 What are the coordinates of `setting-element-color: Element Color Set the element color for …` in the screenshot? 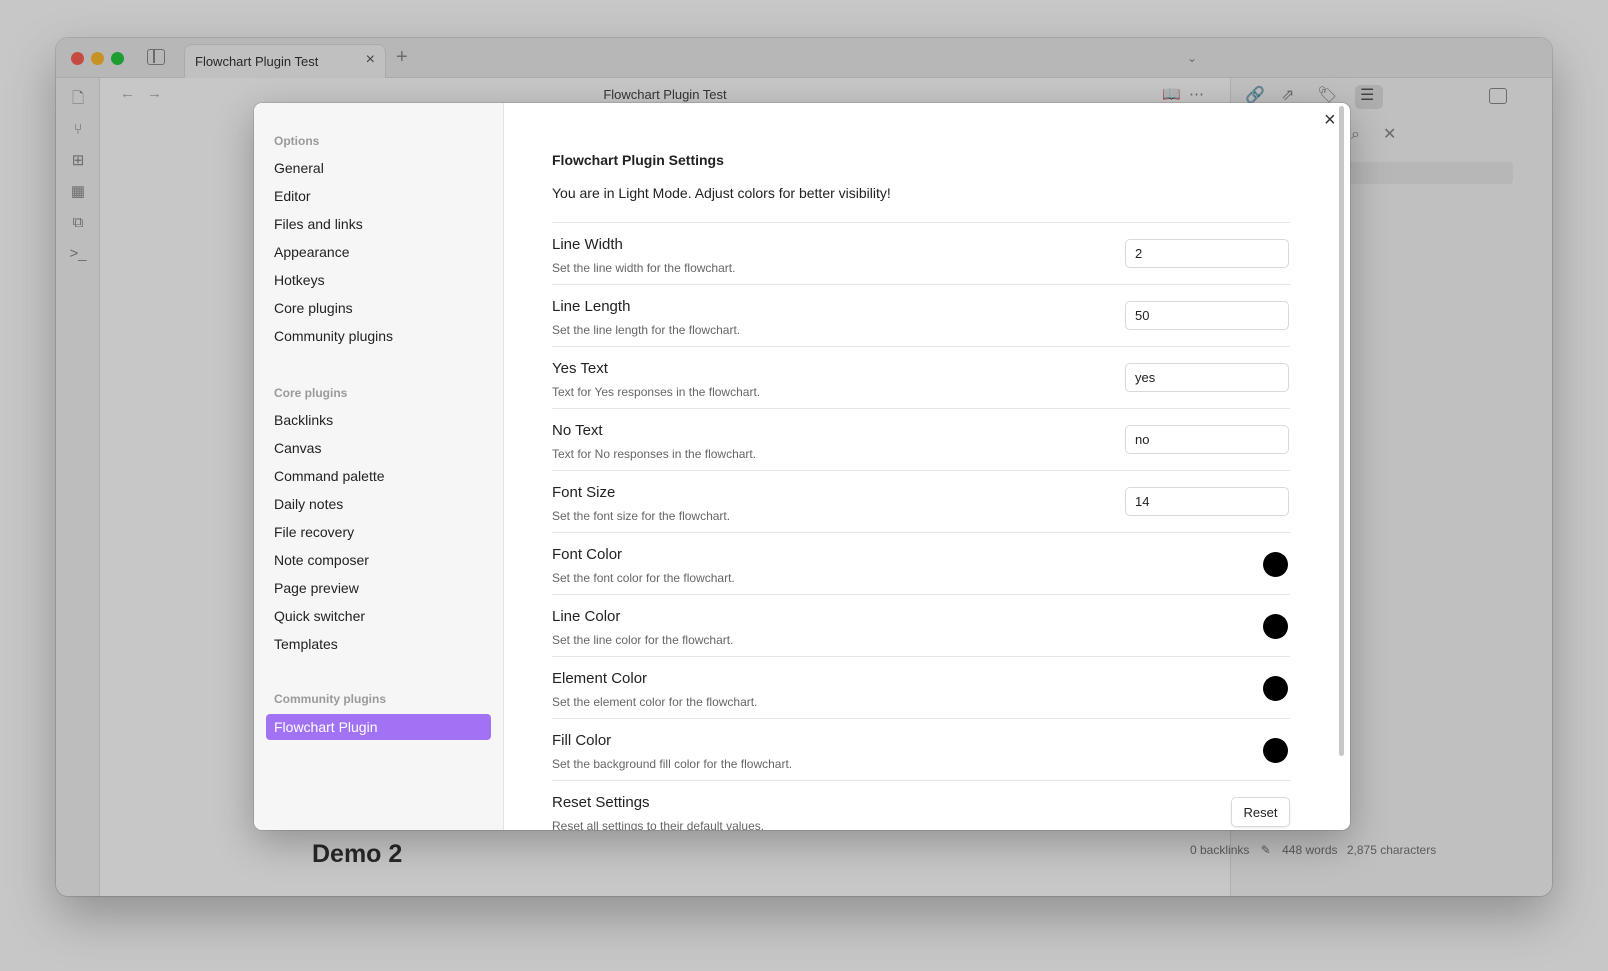 It's located at (921, 687).